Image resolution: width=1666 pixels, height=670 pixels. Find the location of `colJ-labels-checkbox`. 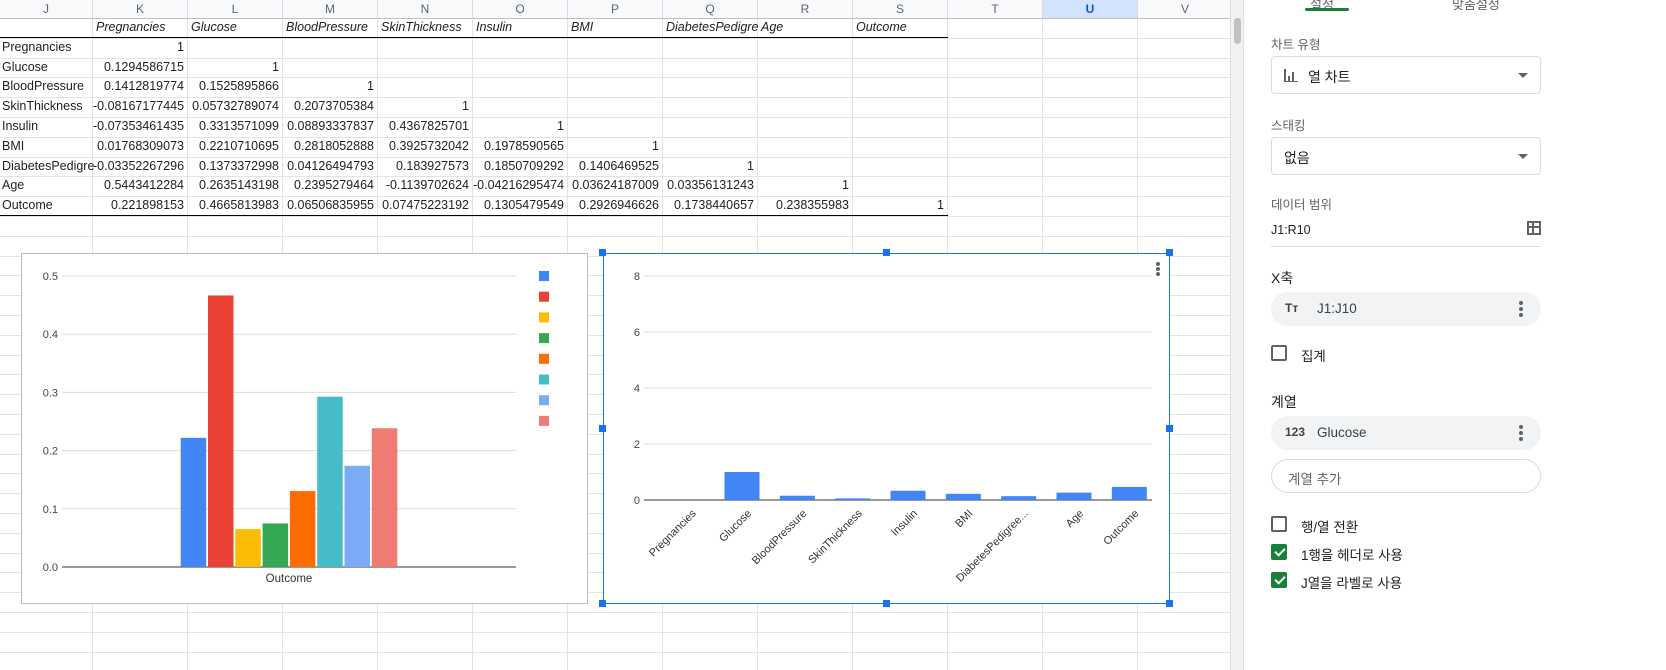

colJ-labels-checkbox is located at coordinates (1279, 580).